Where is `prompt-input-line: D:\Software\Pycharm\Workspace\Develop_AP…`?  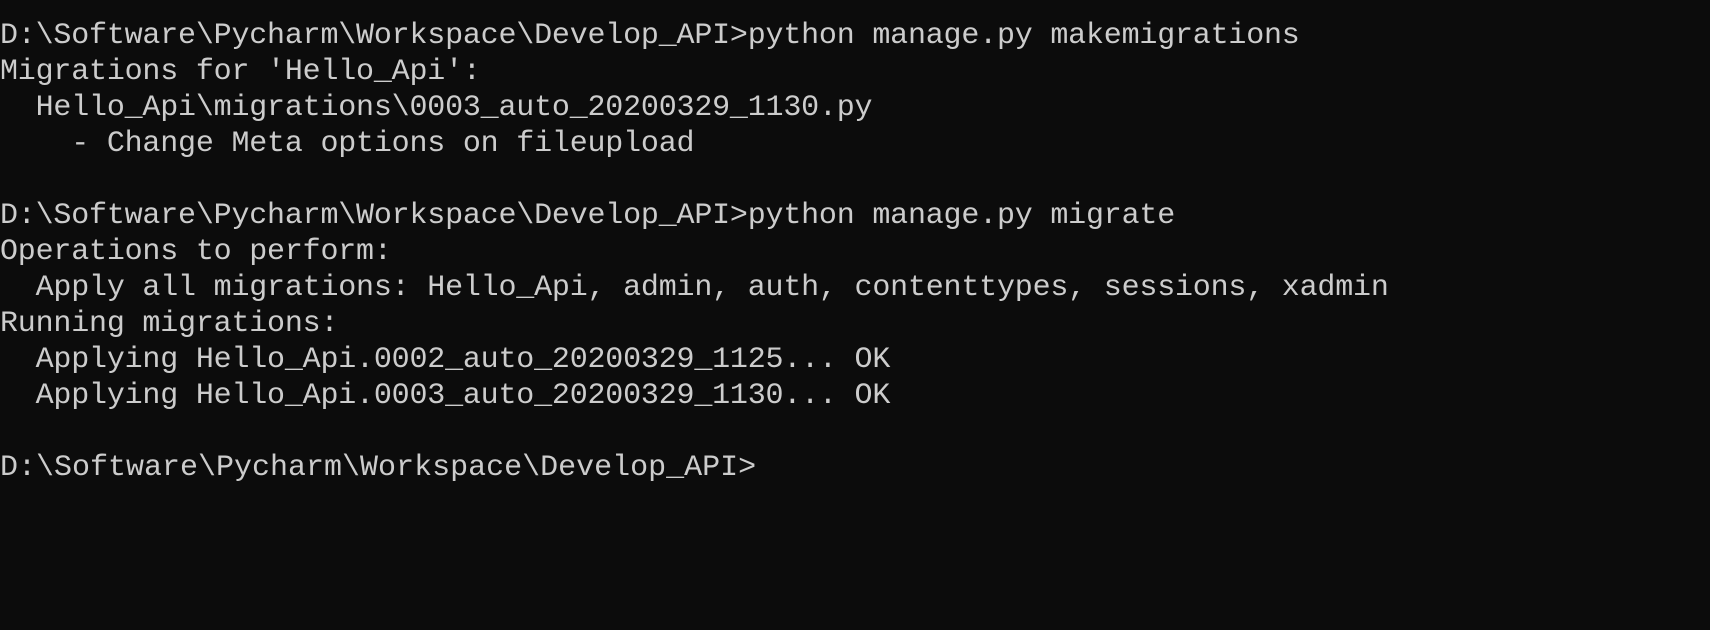
prompt-input-line: D:\Software\Pycharm\Workspace\Develop_AP… is located at coordinates (855, 468).